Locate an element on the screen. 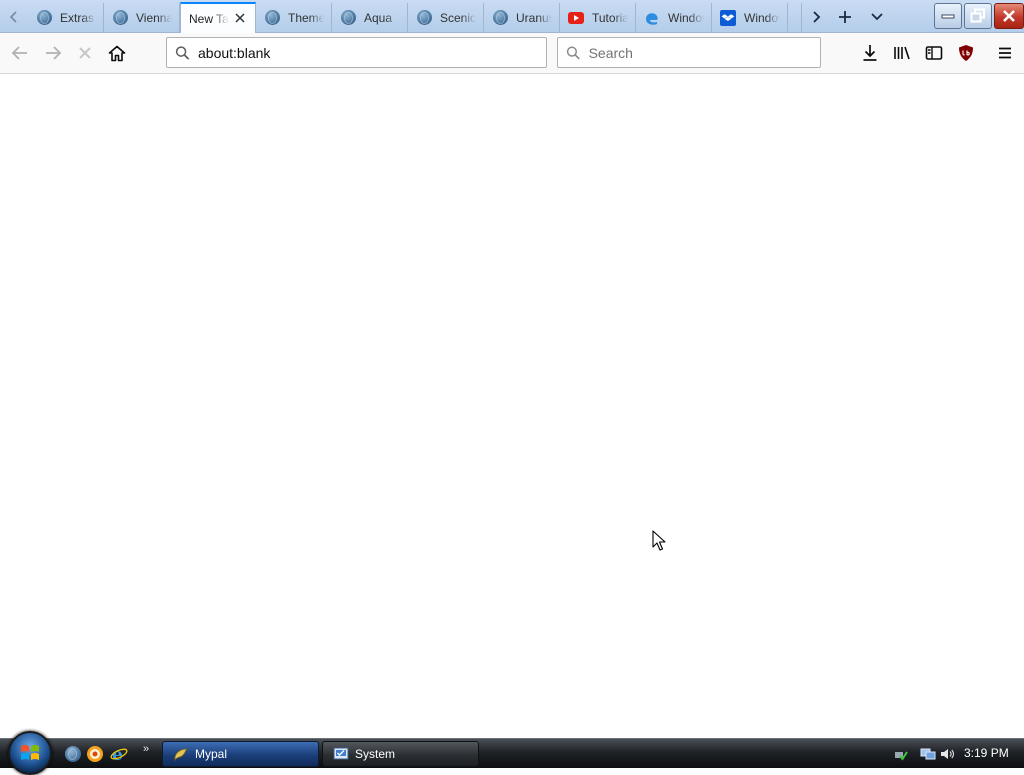 This screenshot has width=1024, height=775. taskbar: e » Mypal System 3:19 PM is located at coordinates (512, 753).